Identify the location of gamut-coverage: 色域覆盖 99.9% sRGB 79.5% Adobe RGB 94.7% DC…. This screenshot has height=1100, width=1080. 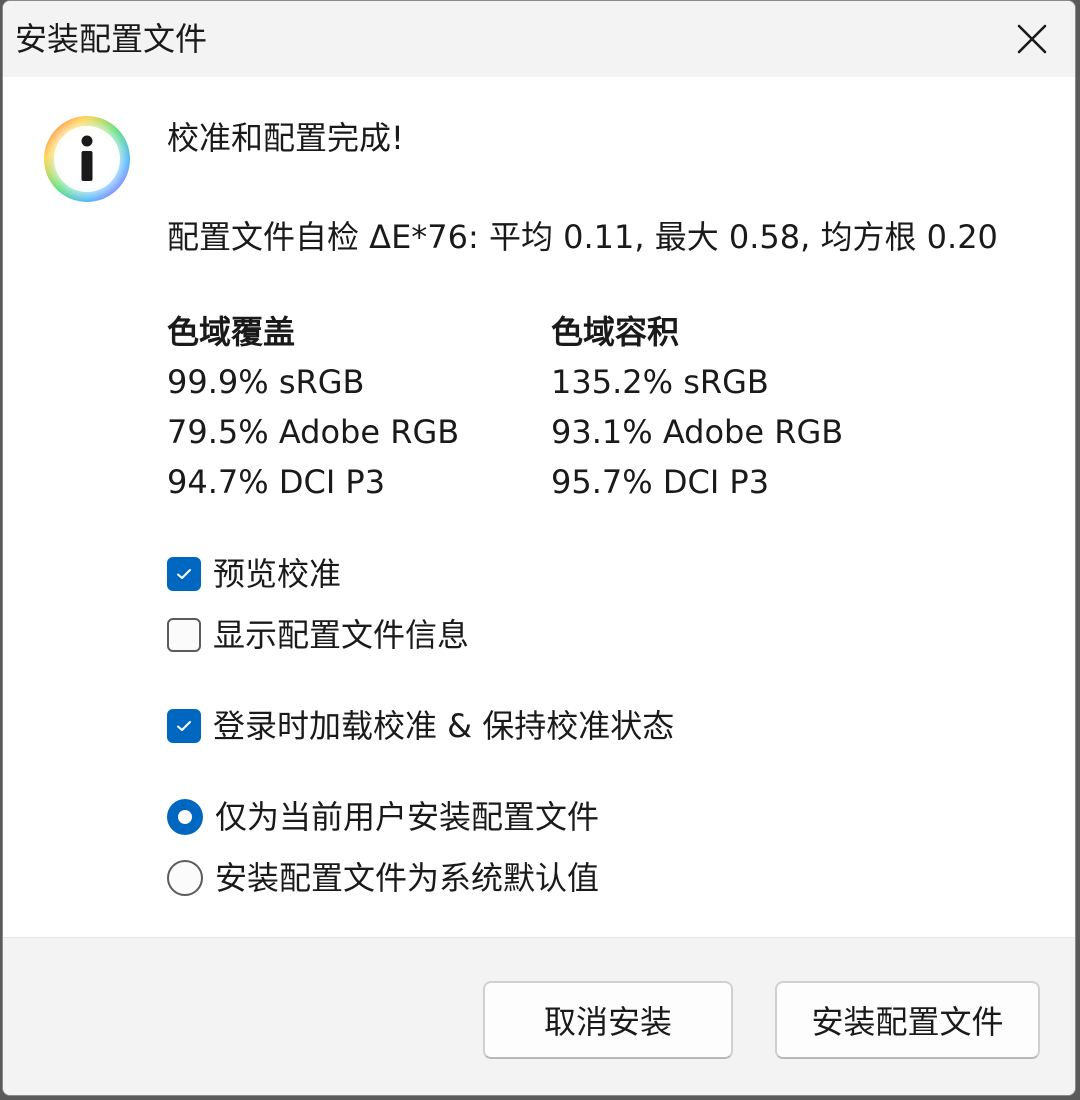
(313, 407).